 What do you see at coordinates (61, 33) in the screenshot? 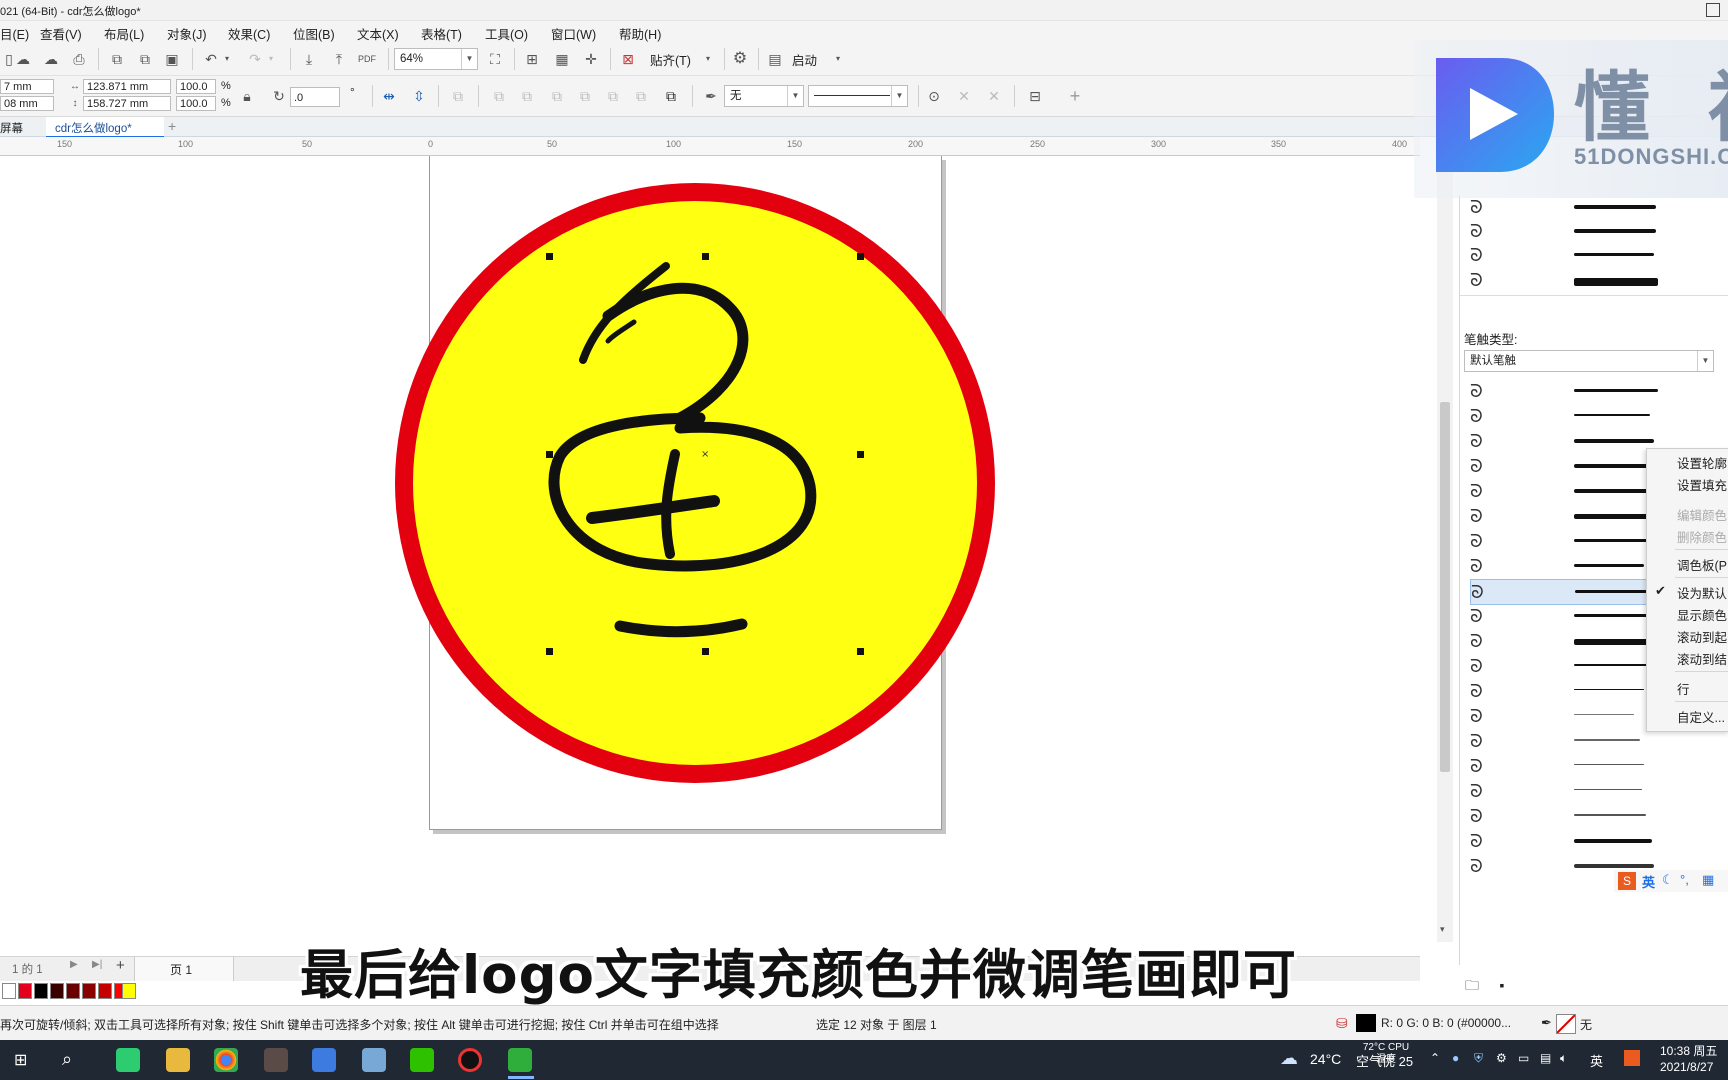
I see `menu-view: 查看(V)` at bounding box center [61, 33].